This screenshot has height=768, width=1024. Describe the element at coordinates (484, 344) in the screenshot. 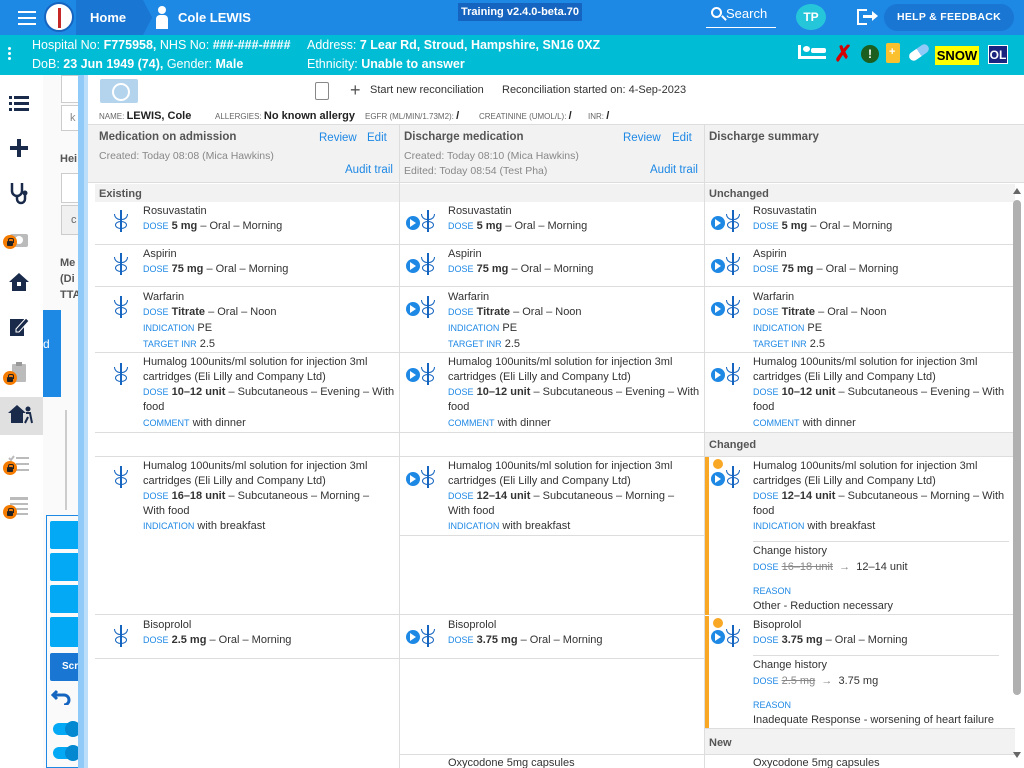

I see `med-target-inr: TARGET INR 2.5` at that location.